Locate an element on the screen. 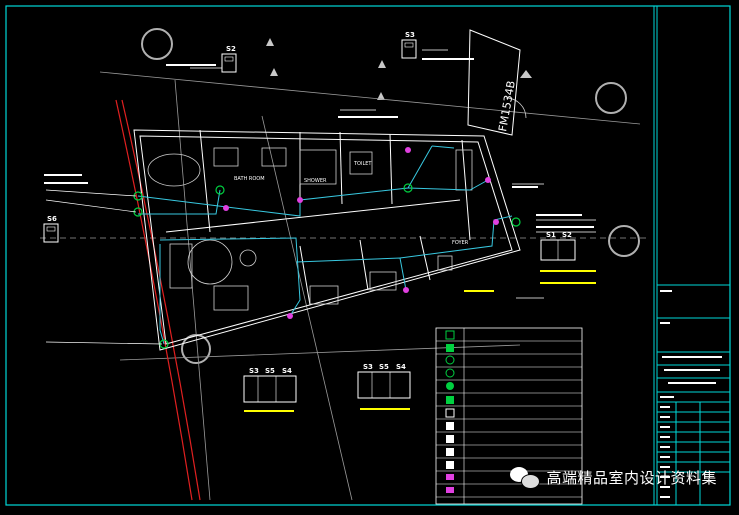  legend-symbols is located at coordinates (450, 411).